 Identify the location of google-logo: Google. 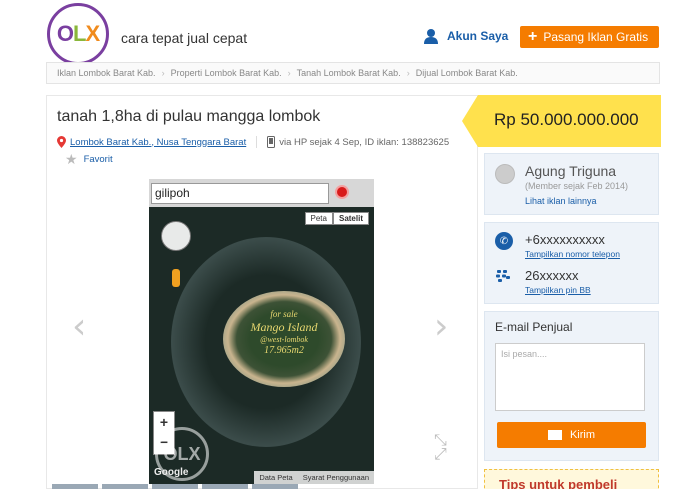
(171, 472).